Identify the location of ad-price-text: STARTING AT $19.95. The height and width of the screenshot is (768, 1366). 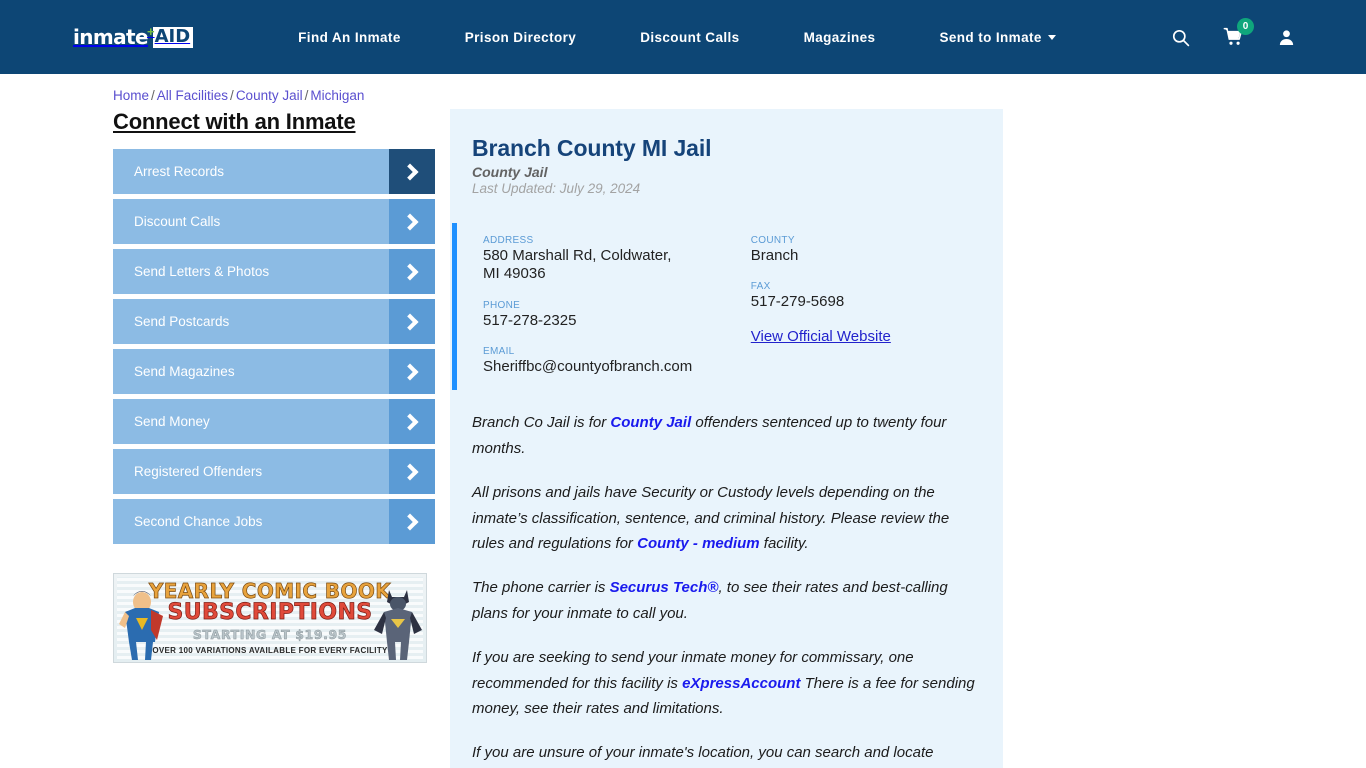
(270, 635).